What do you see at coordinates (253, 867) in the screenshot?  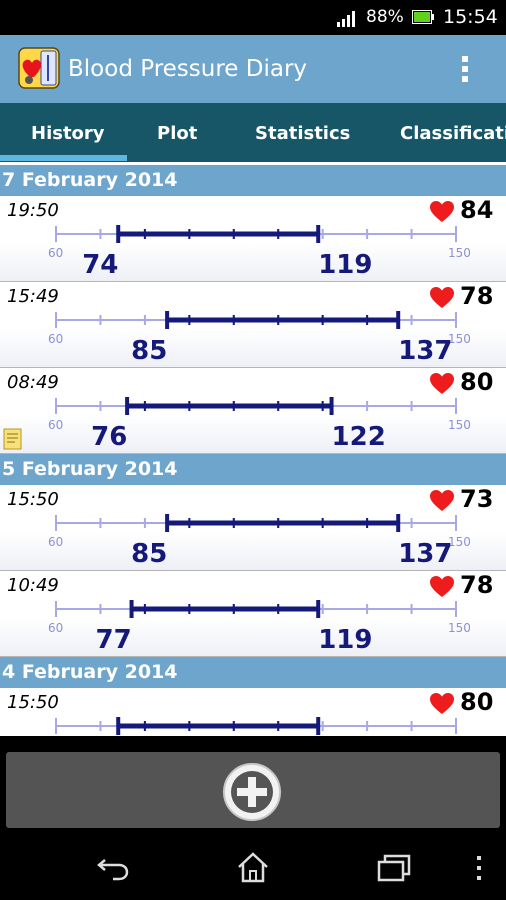 I see `home-icon` at bounding box center [253, 867].